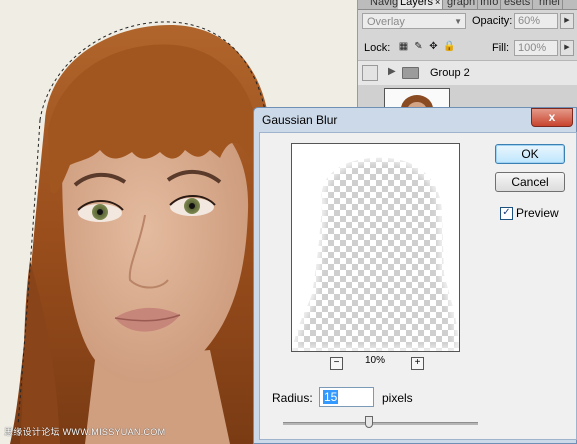 The image size is (577, 444). I want to click on blend-mode-value: Overlay, so click(386, 22).